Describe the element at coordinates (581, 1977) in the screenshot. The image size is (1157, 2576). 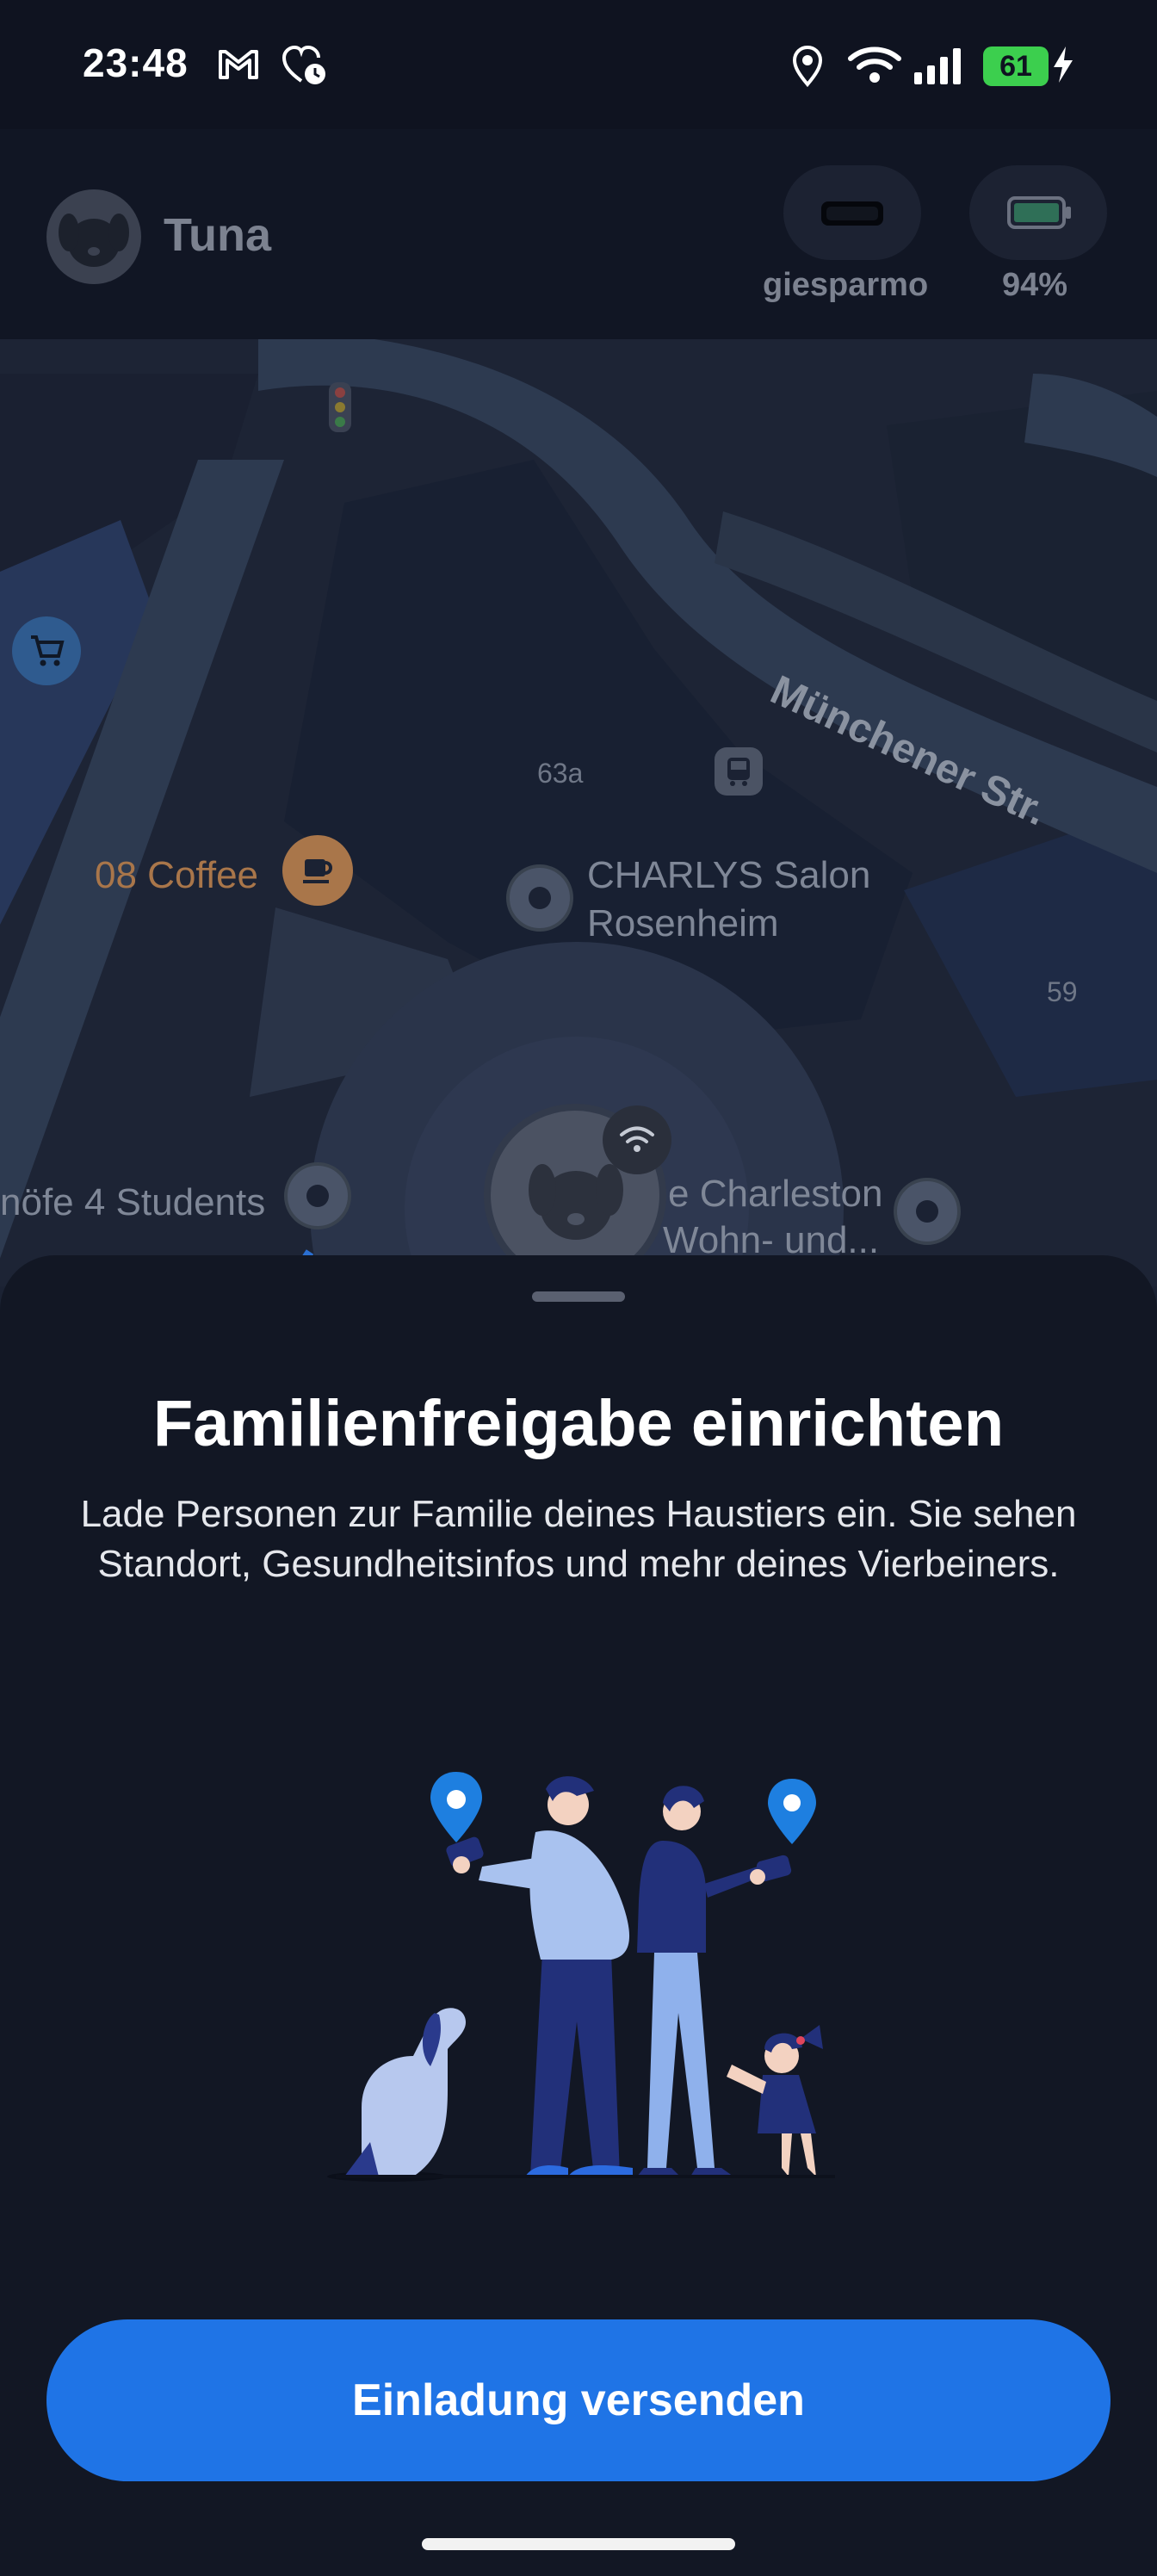
I see `family-illustration` at that location.